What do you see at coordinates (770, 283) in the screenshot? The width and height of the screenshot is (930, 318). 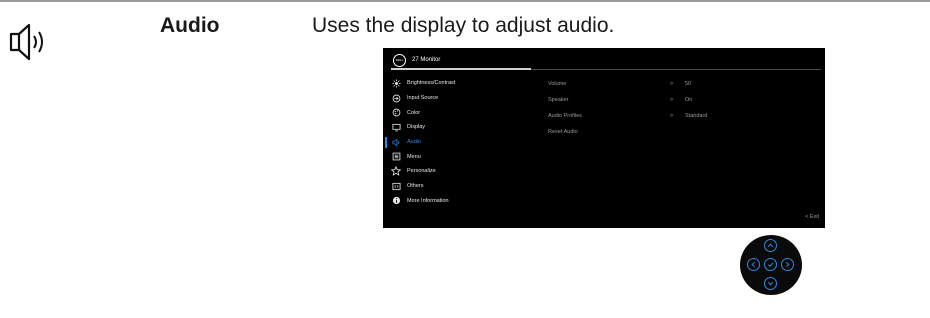 I see `chevron-down-icon` at bounding box center [770, 283].